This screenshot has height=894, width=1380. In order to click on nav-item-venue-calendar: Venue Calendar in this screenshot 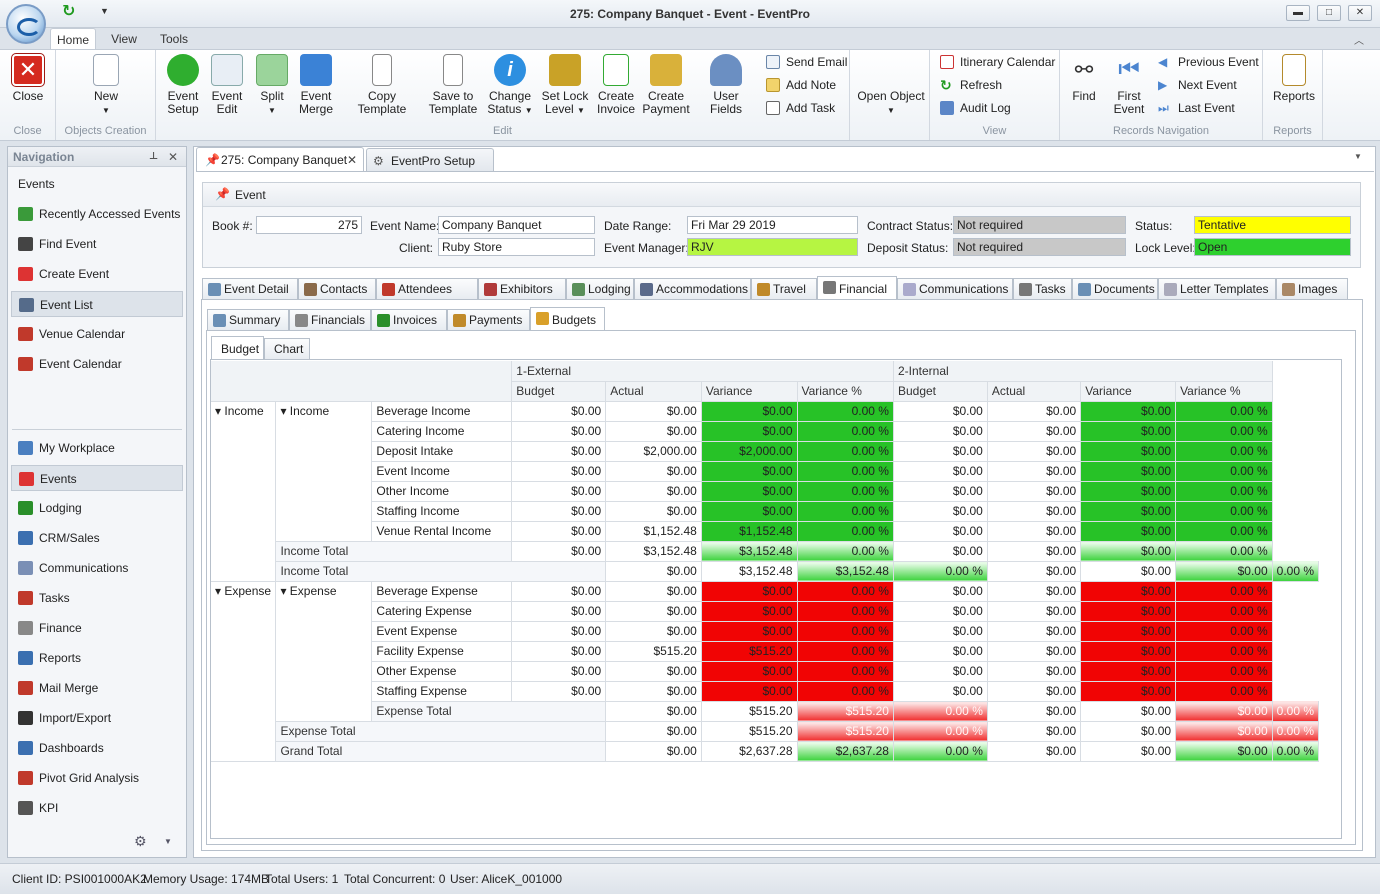, I will do `click(97, 334)`.